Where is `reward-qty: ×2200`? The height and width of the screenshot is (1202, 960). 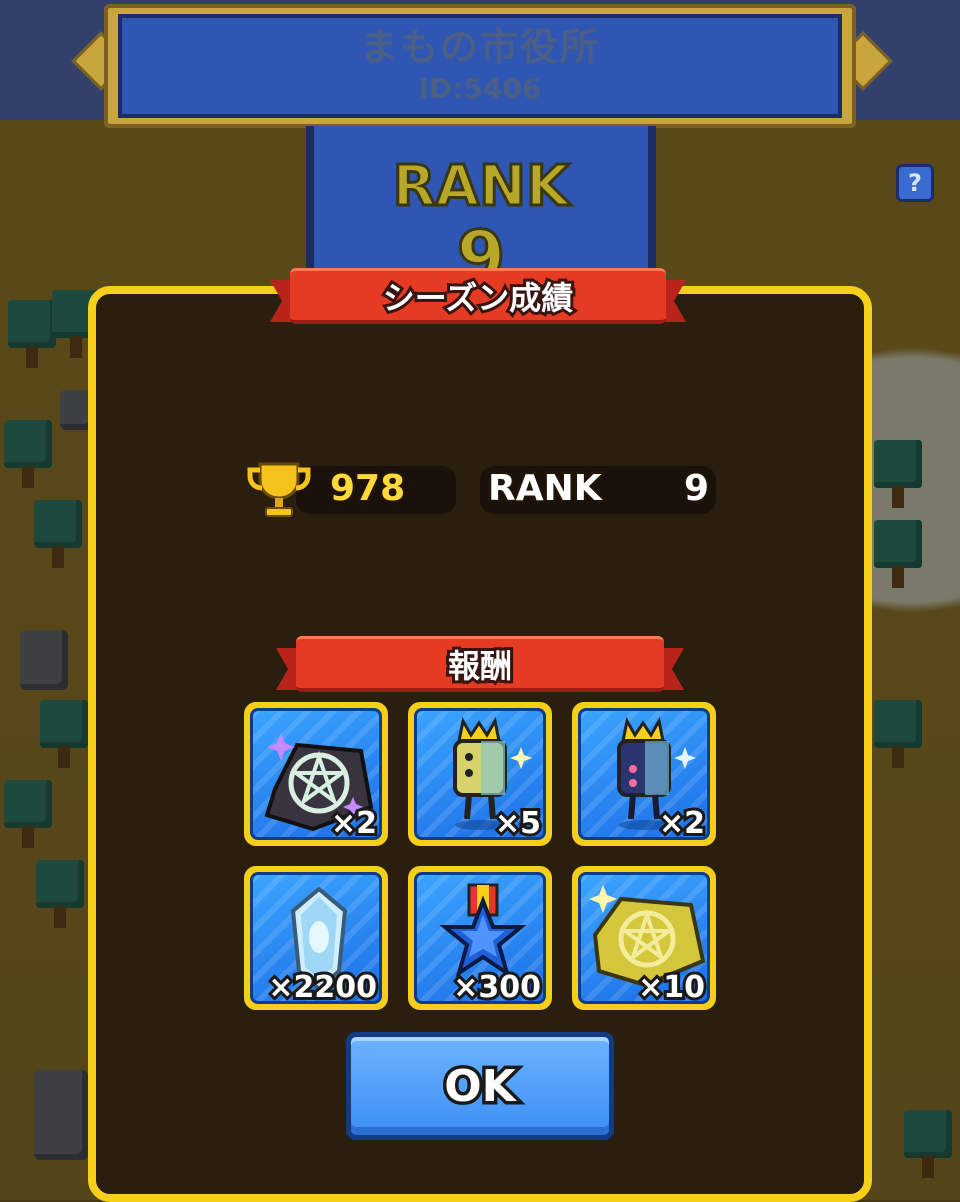 reward-qty: ×2200 is located at coordinates (322, 985).